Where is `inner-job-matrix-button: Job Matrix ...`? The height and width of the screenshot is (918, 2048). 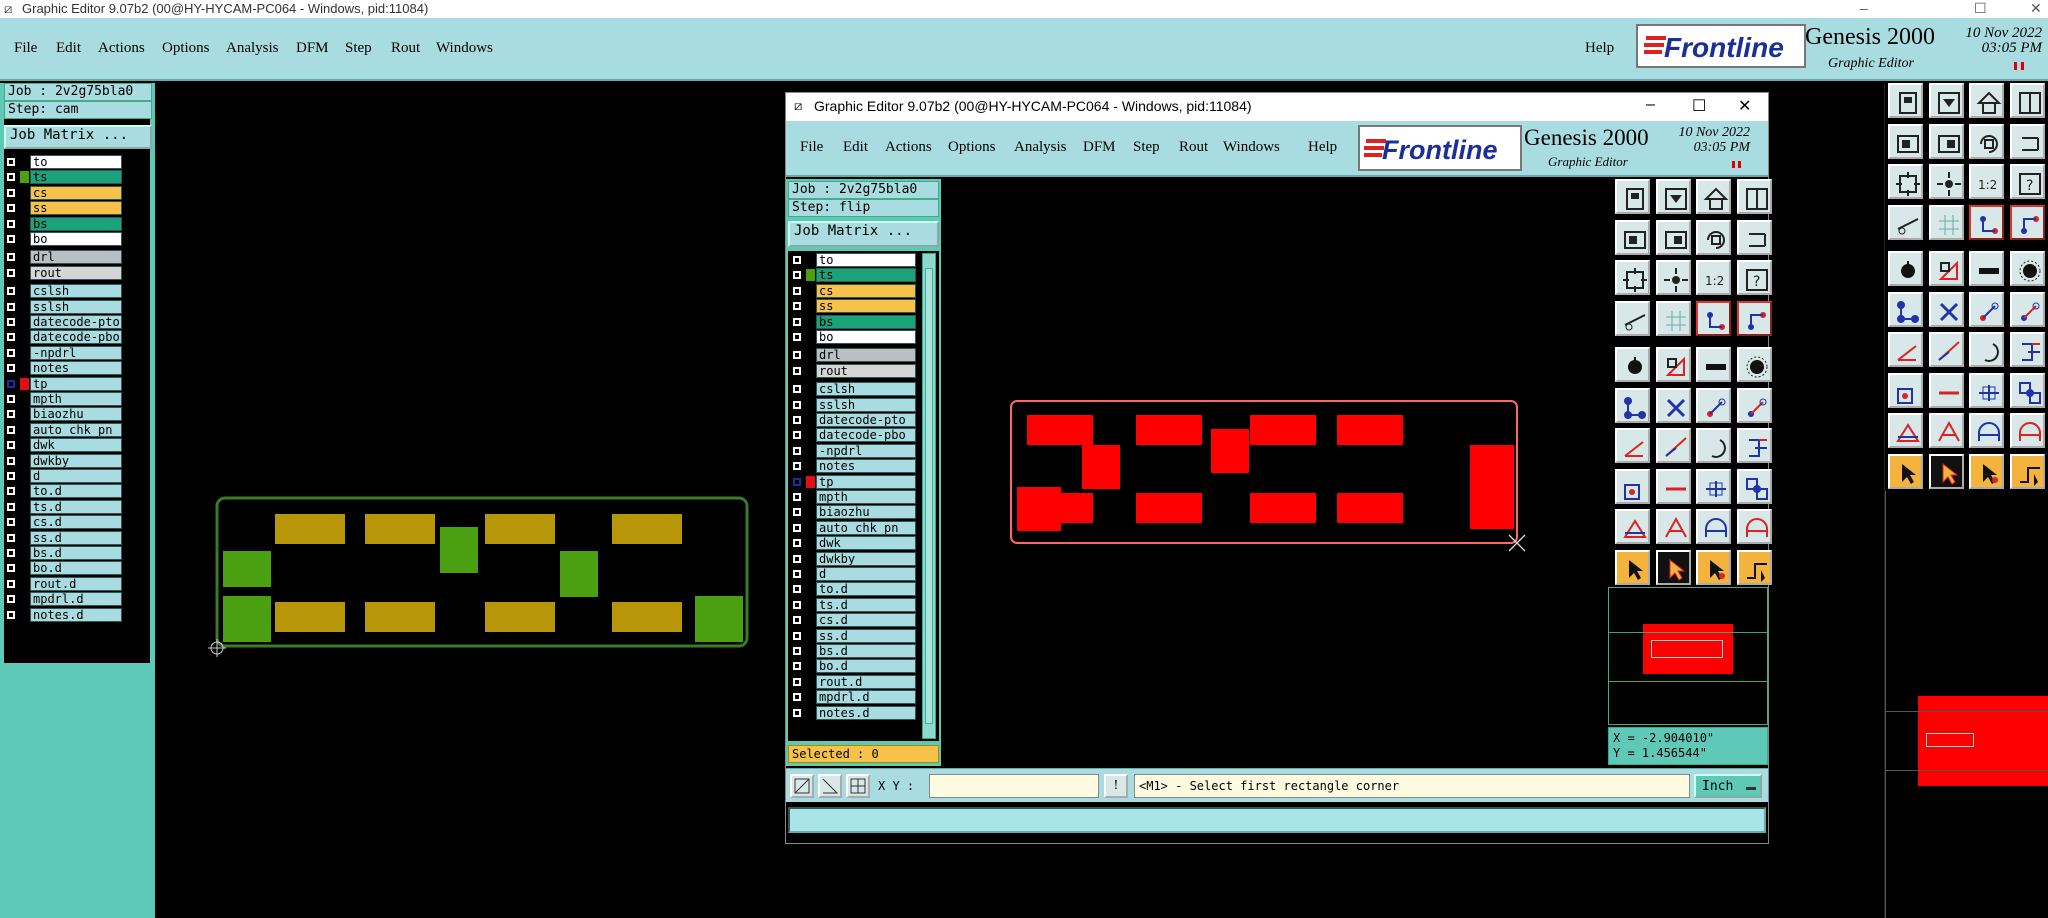
inner-job-matrix-button: Job Matrix ... is located at coordinates (863, 234).